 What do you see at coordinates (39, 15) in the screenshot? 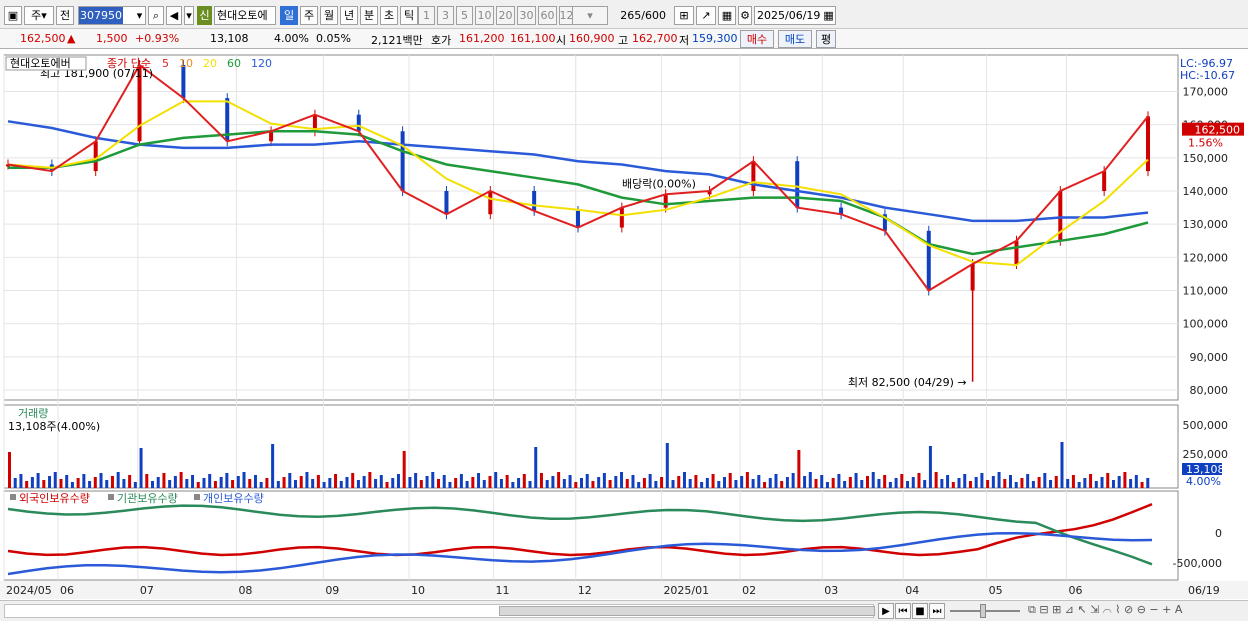
I see `period-type-select: 주 ▾` at bounding box center [39, 15].